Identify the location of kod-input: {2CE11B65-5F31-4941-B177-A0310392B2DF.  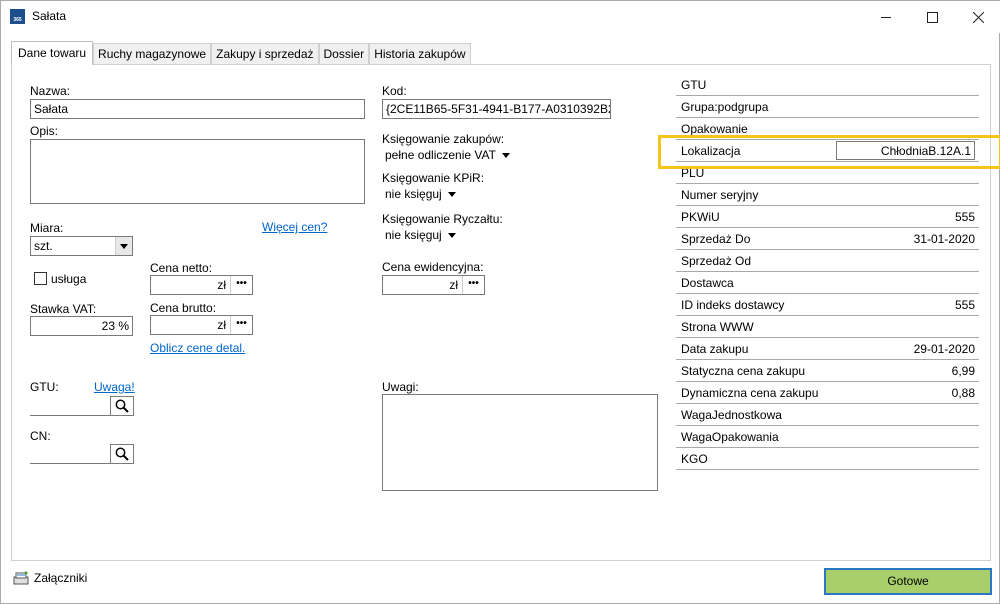
(496, 109).